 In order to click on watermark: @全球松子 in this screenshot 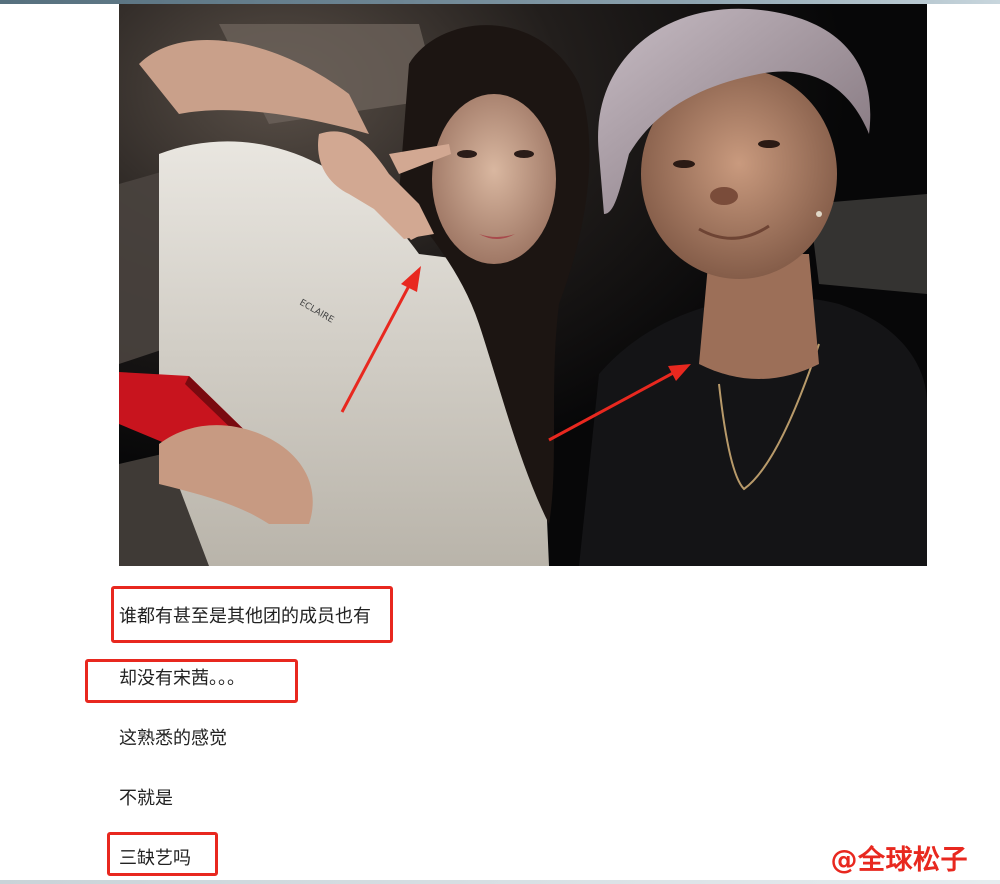, I will do `click(899, 860)`.